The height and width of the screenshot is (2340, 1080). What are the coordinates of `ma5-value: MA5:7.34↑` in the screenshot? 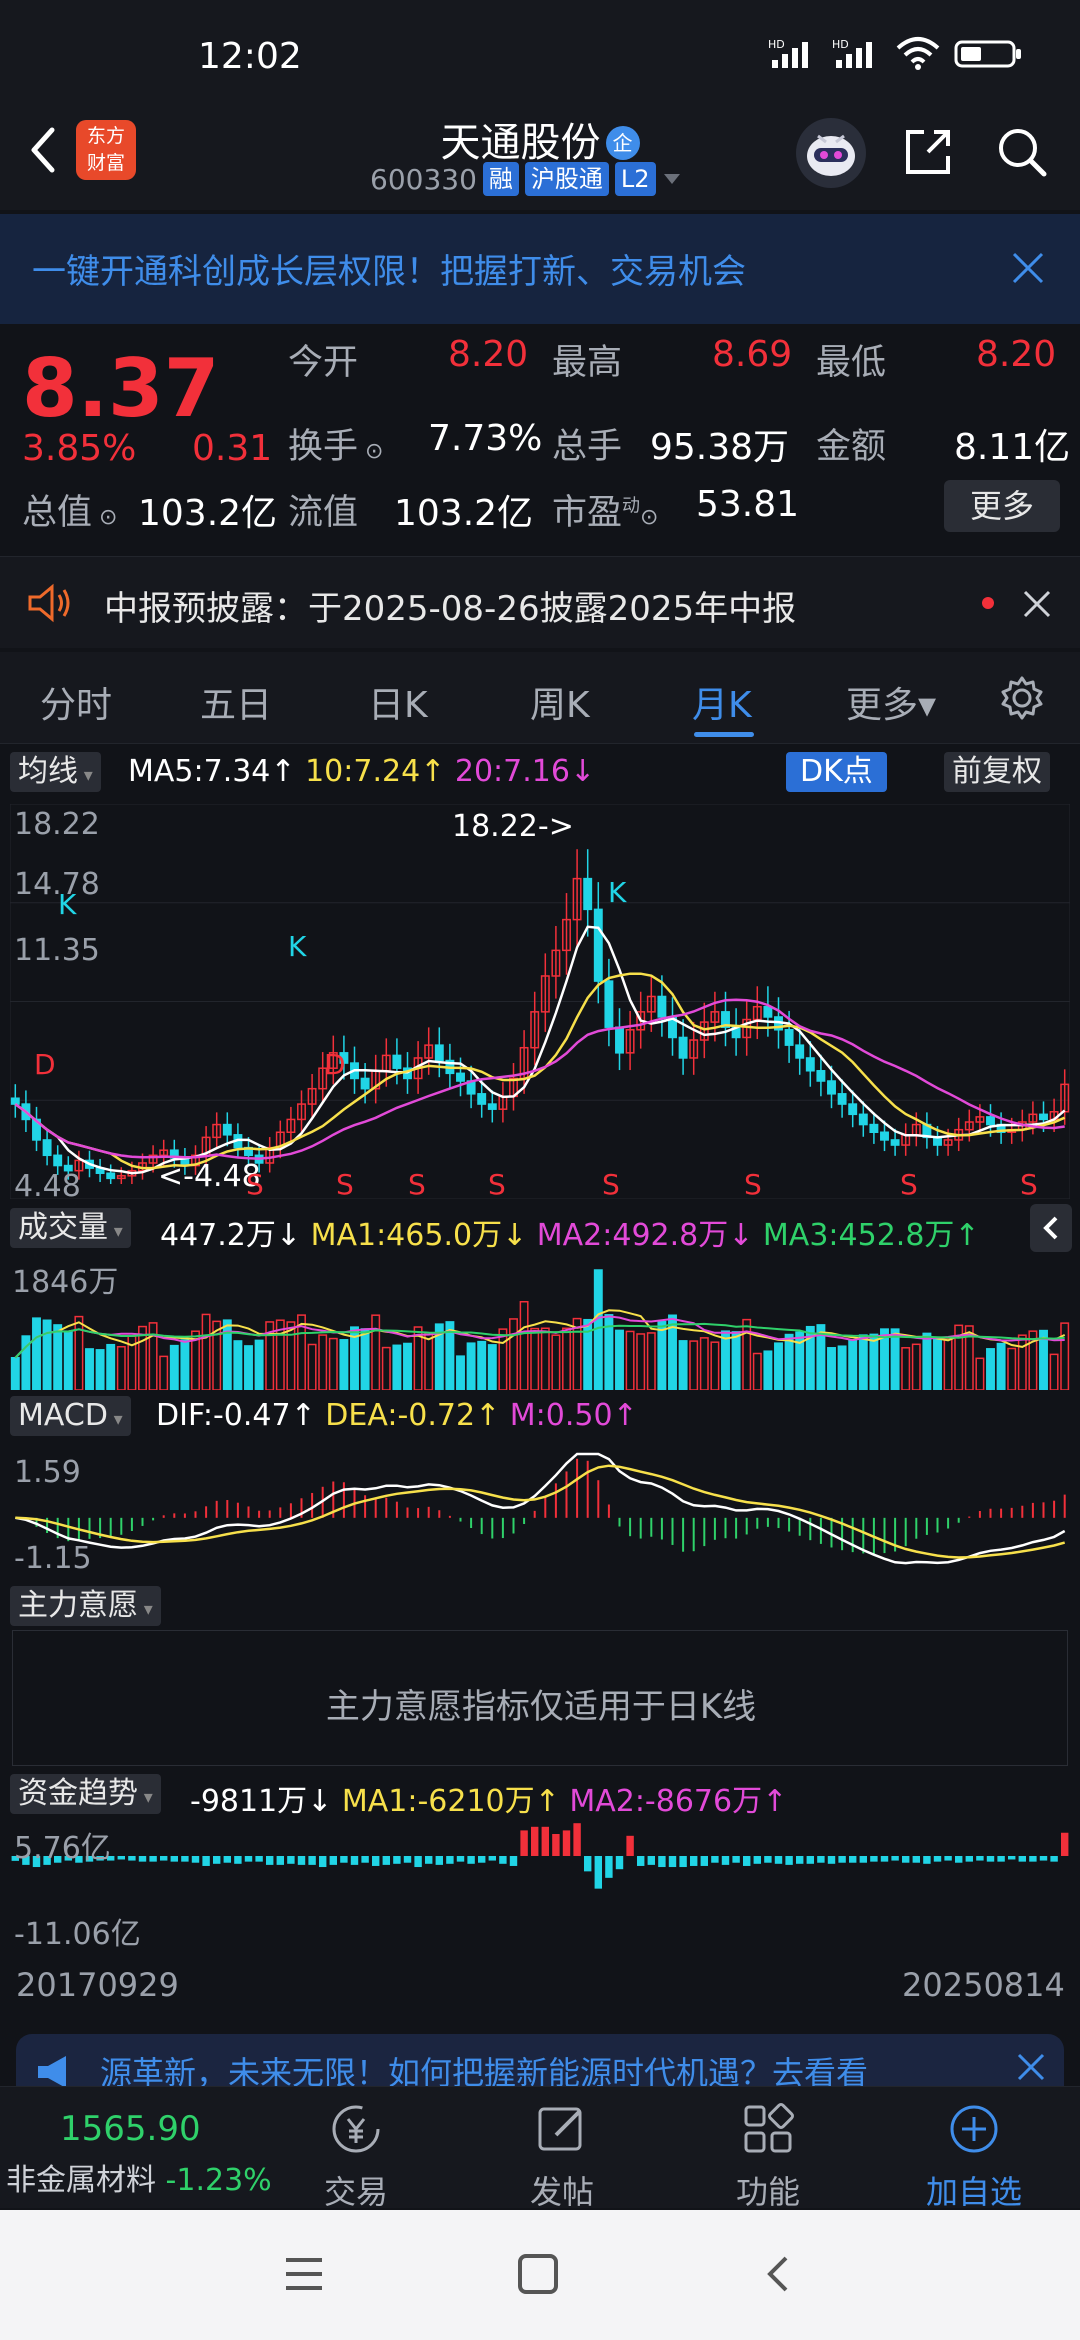 It's located at (212, 771).